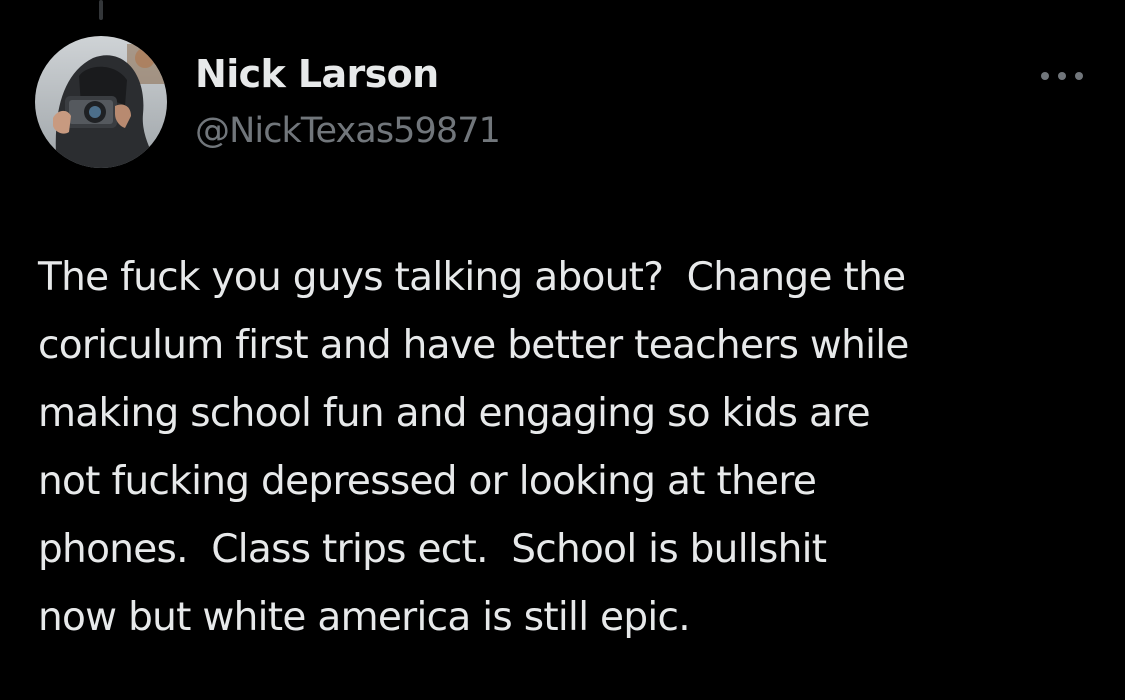 This screenshot has width=1125, height=700. What do you see at coordinates (317, 74) in the screenshot?
I see `author-display-name: Nick Larson` at bounding box center [317, 74].